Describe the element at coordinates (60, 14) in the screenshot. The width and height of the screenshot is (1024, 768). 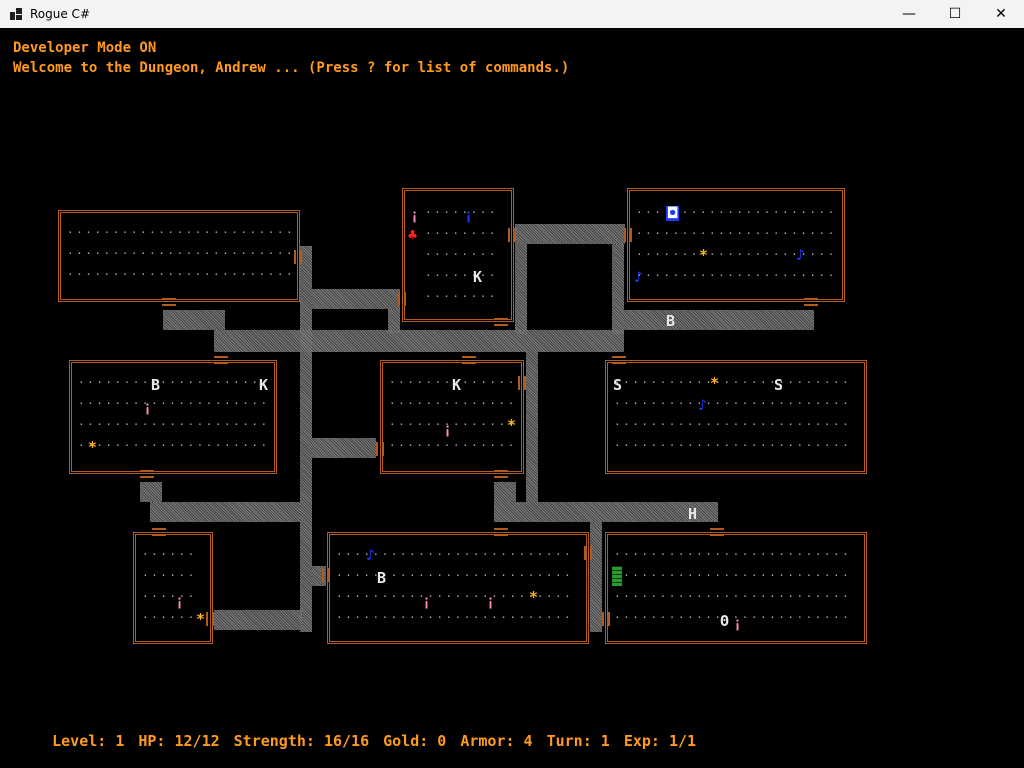
I see `window-title: Rogue C#` at that location.